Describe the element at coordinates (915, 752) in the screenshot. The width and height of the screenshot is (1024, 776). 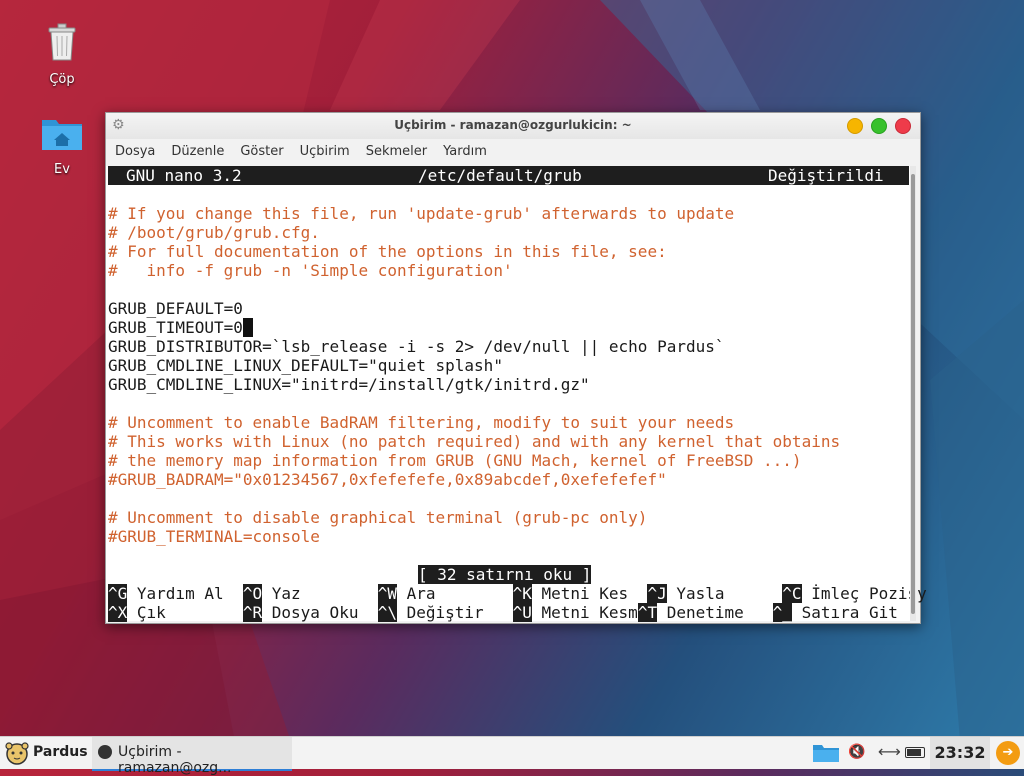
I see `battery-icon` at that location.